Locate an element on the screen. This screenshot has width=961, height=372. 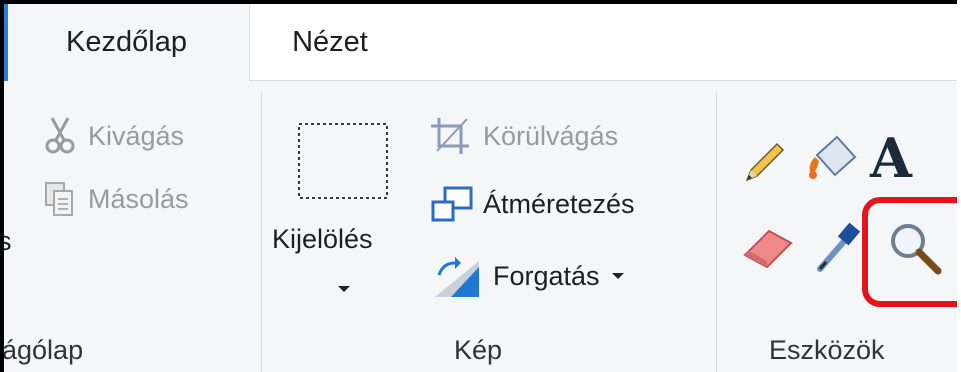
pencil-icon is located at coordinates (765, 164).